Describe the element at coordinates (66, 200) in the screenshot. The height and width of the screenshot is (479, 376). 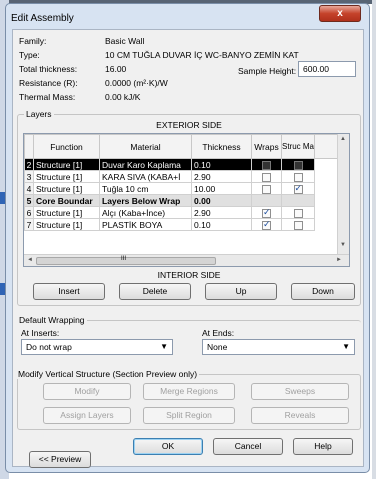
I see `layer-function: Core Boundar` at that location.